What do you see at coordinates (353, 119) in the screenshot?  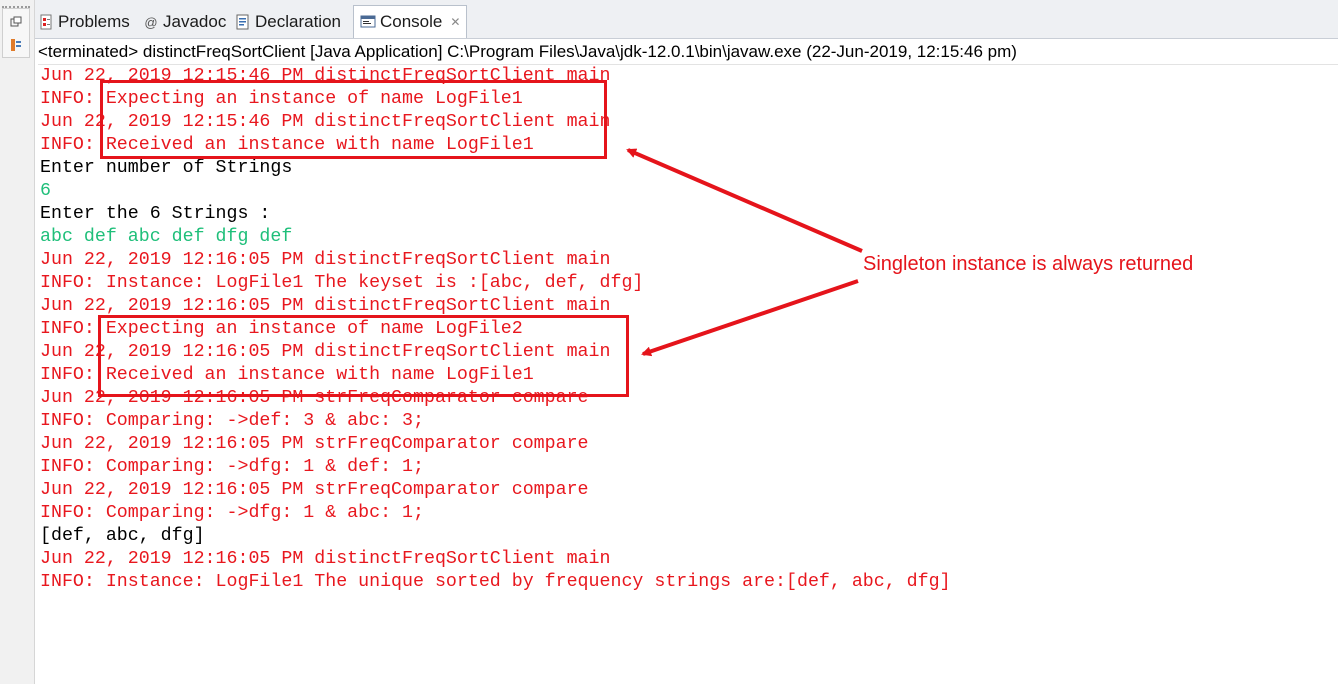 I see `annotation-box-first-instance` at bounding box center [353, 119].